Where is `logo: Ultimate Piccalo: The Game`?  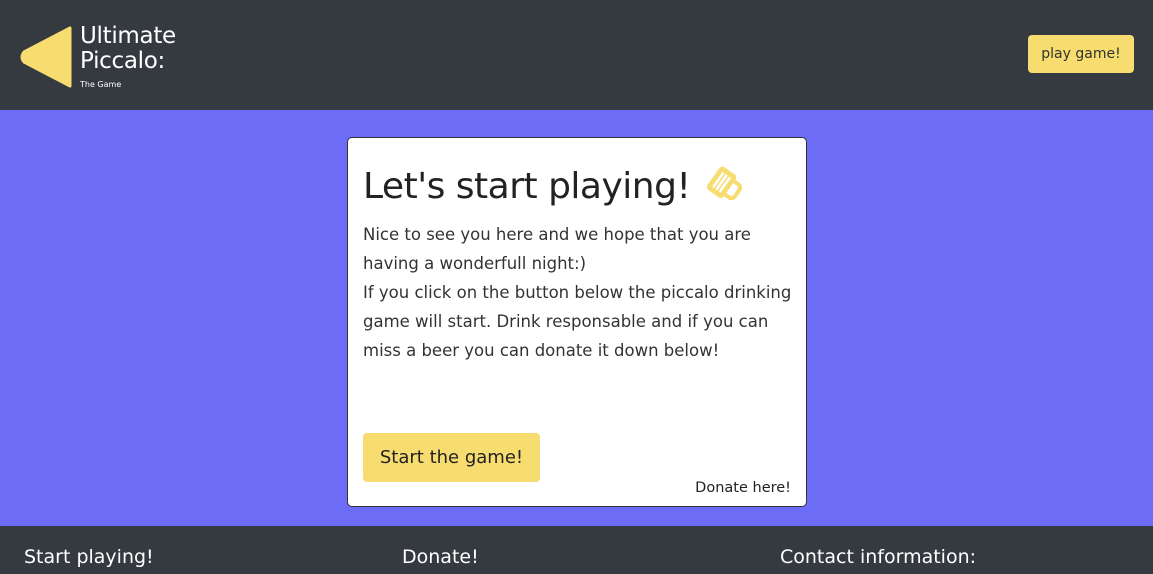 logo: Ultimate Piccalo: The Game is located at coordinates (110, 58).